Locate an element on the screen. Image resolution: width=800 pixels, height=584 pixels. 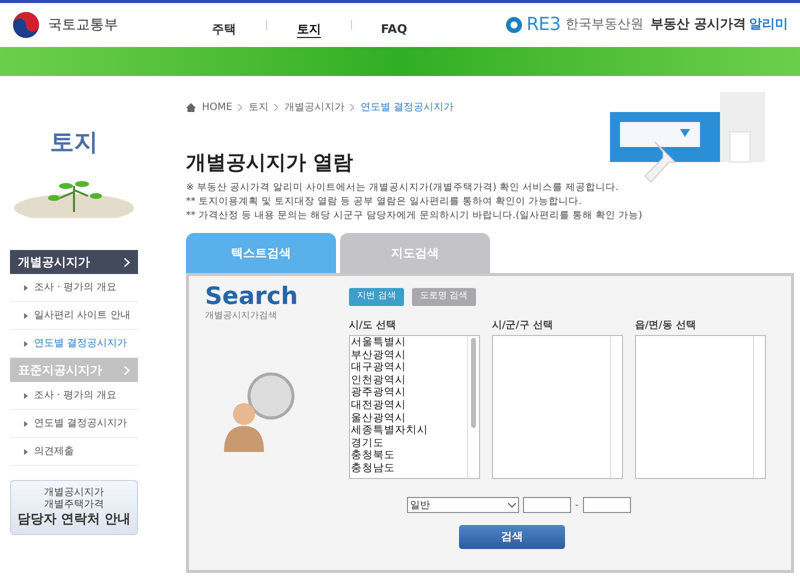
notice-text: ※ 부동산 공시가격 알리미 사이트에서는 개별공시지가(개별주택가격) 확인 서비스를 제공합니다. is located at coordinates (403, 188).